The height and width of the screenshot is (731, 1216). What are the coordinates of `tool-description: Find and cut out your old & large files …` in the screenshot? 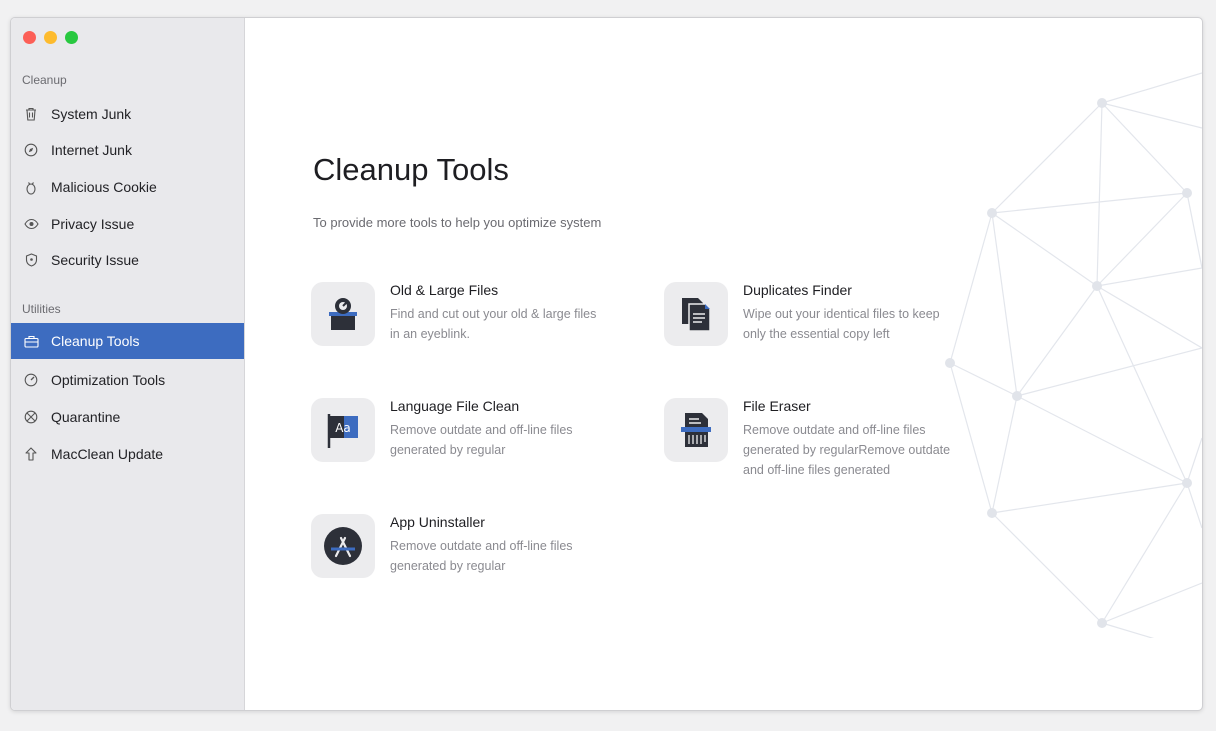 It's located at (493, 324).